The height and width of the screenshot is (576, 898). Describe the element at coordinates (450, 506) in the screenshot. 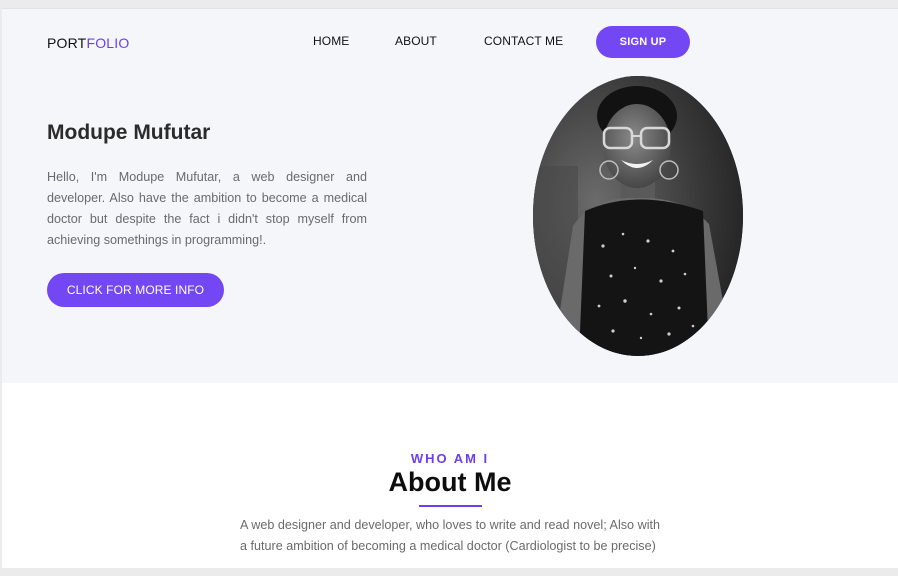

I see `title-underline` at that location.